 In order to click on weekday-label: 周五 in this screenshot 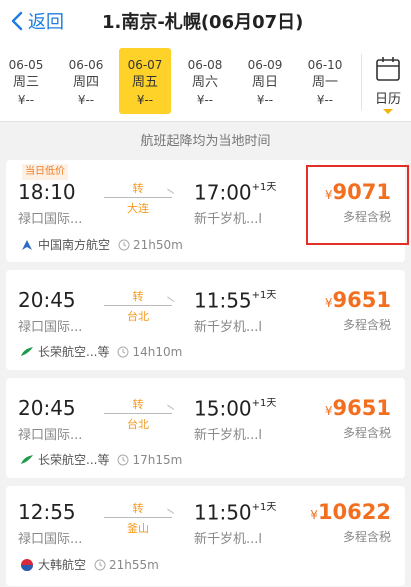, I will do `click(144, 82)`.